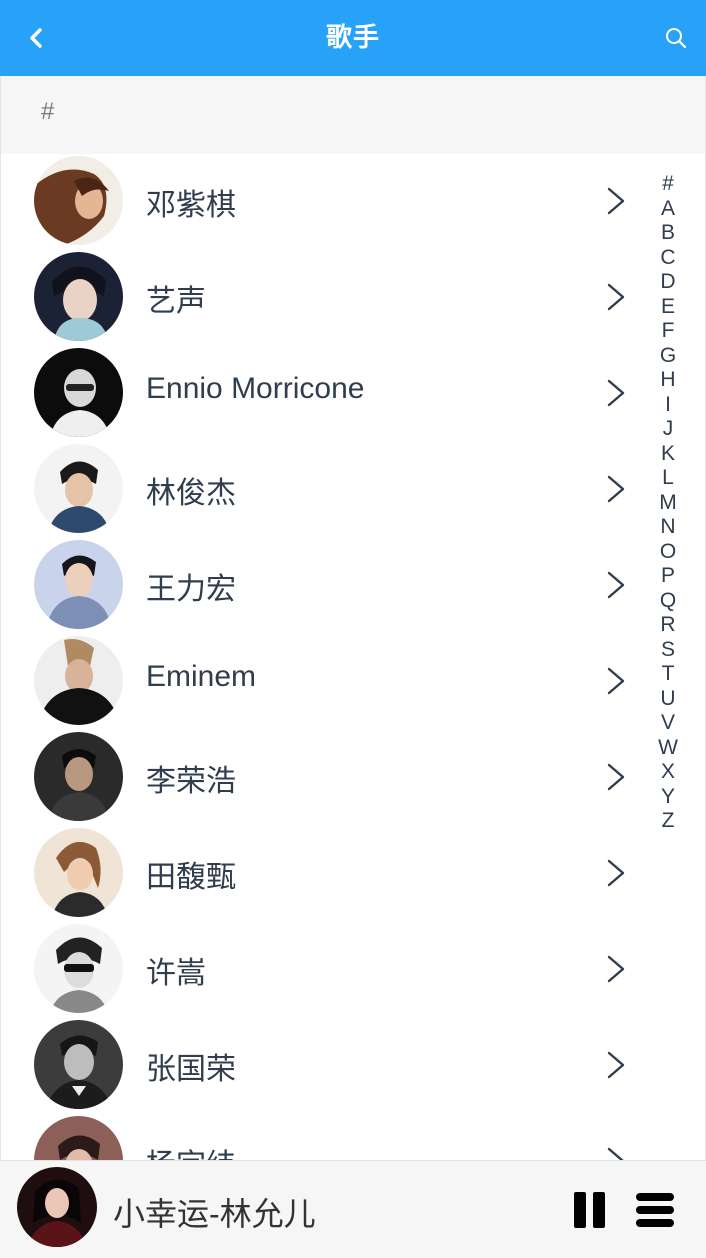  What do you see at coordinates (191, 1150) in the screenshot?
I see `singer-name: 杨宗纬` at bounding box center [191, 1150].